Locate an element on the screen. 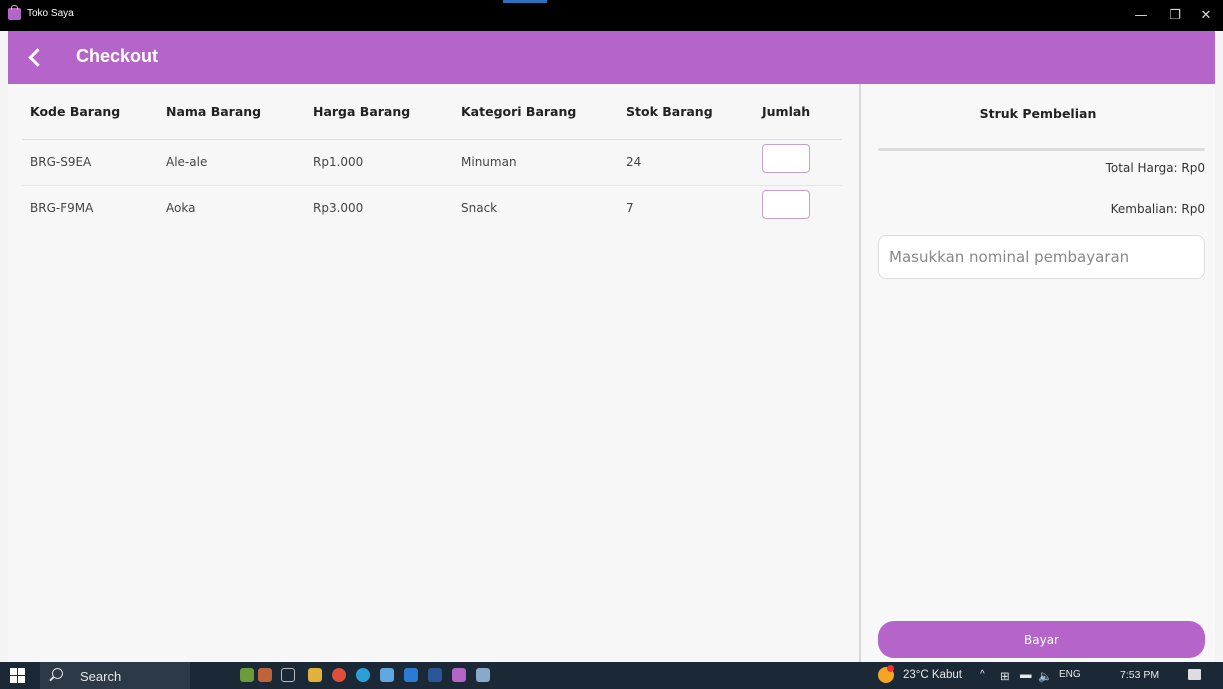 The image size is (1223, 689). clock: 7:53 PM is located at coordinates (1139, 675).